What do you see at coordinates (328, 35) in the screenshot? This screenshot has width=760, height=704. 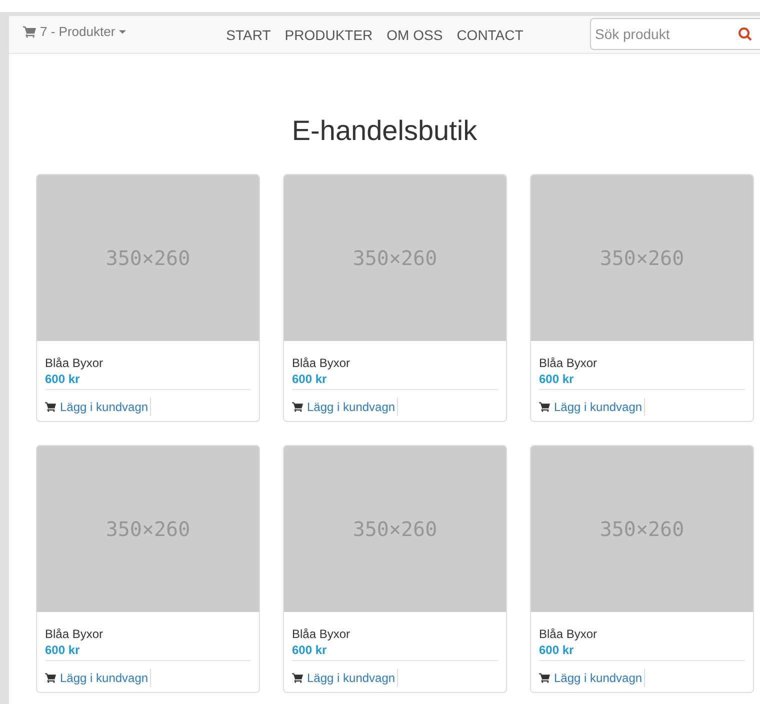 I see `nav-link: PRODUKTER` at bounding box center [328, 35].